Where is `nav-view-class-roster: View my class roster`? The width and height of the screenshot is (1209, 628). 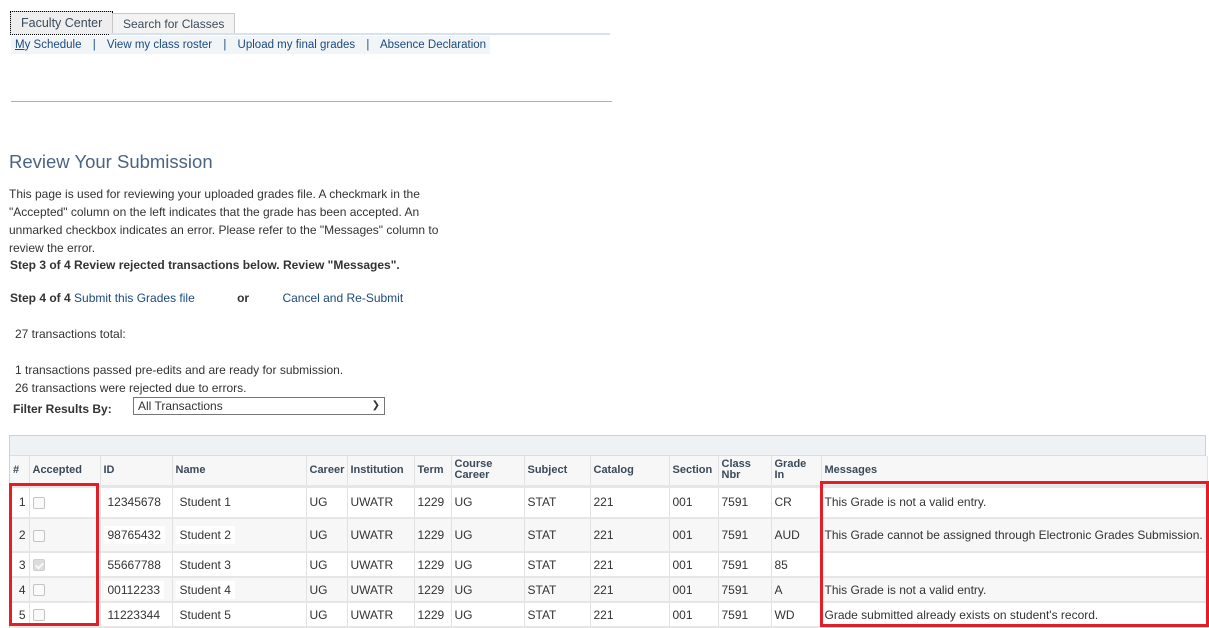
nav-view-class-roster: View my class roster is located at coordinates (159, 45).